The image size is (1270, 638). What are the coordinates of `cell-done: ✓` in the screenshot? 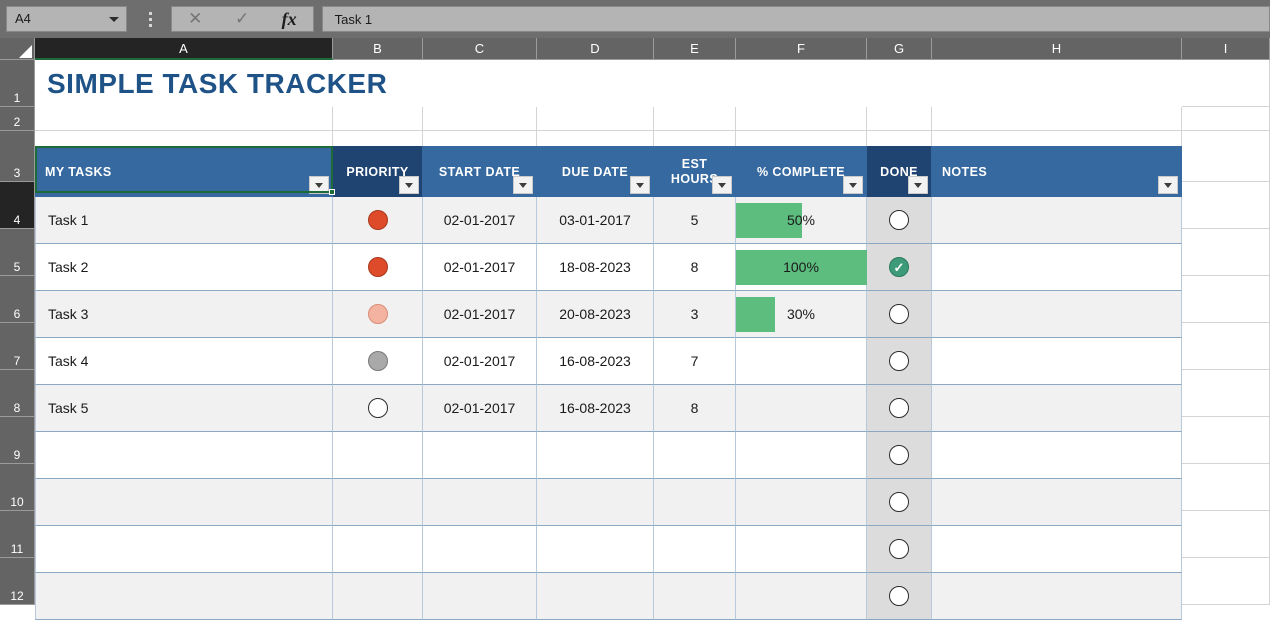 It's located at (899, 267).